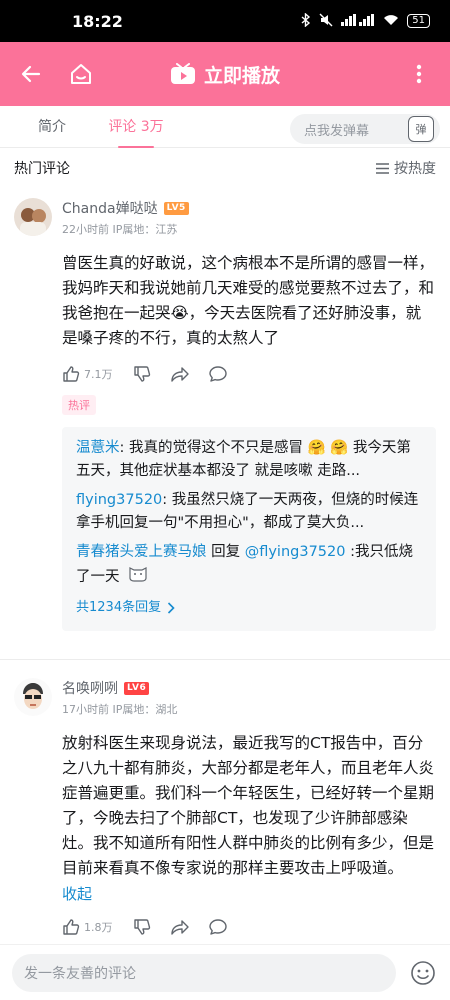 The height and width of the screenshot is (1000, 450). I want to click on comment-composer: 发一条友善的评论, so click(225, 972).